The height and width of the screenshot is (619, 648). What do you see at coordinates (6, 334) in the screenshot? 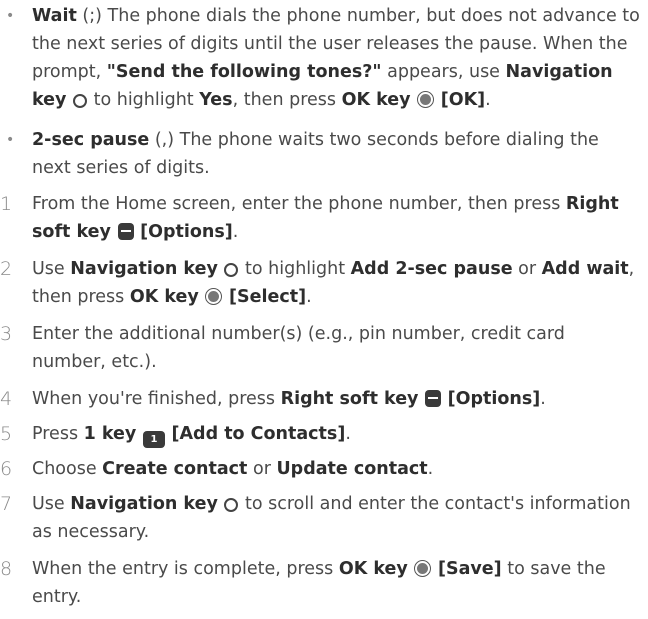
I see `step-number: 3` at bounding box center [6, 334].